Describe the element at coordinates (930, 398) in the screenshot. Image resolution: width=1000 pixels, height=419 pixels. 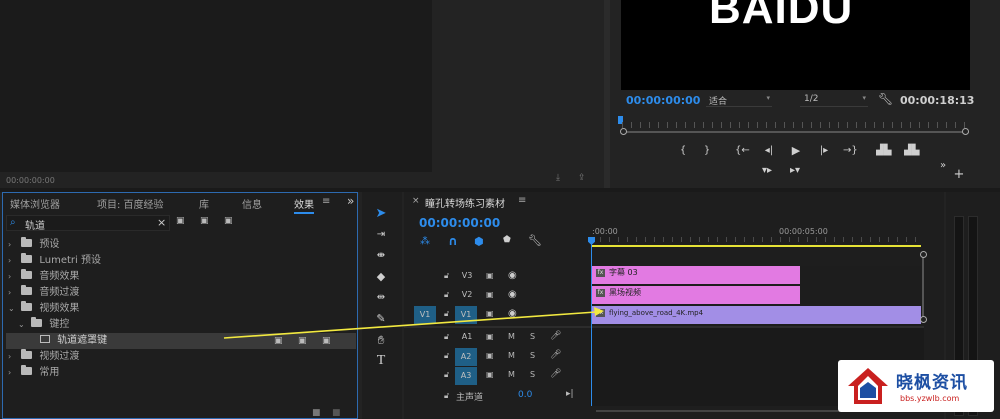
I see `watermark-url: bbs.yzwlb.com` at that location.